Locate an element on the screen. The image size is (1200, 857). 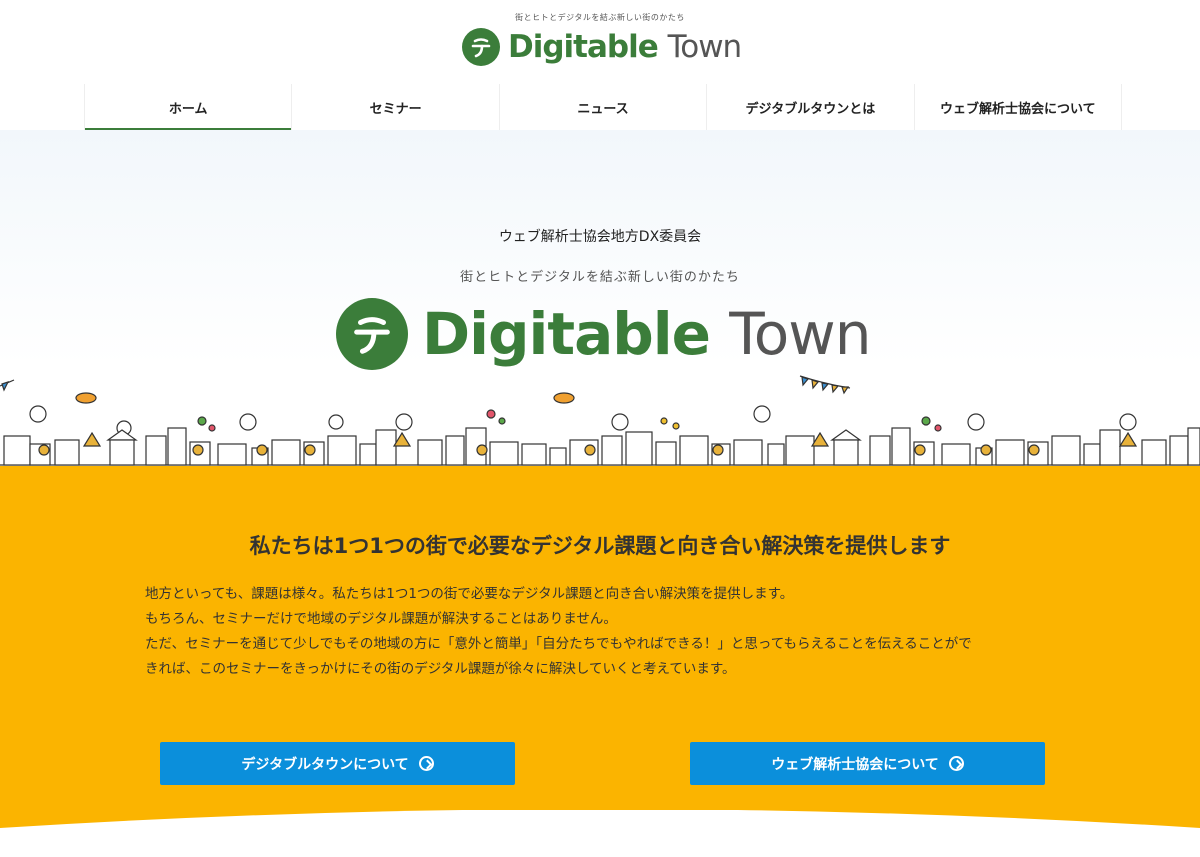
hero-logo-text: Digitable Town is located at coordinates (647, 334).